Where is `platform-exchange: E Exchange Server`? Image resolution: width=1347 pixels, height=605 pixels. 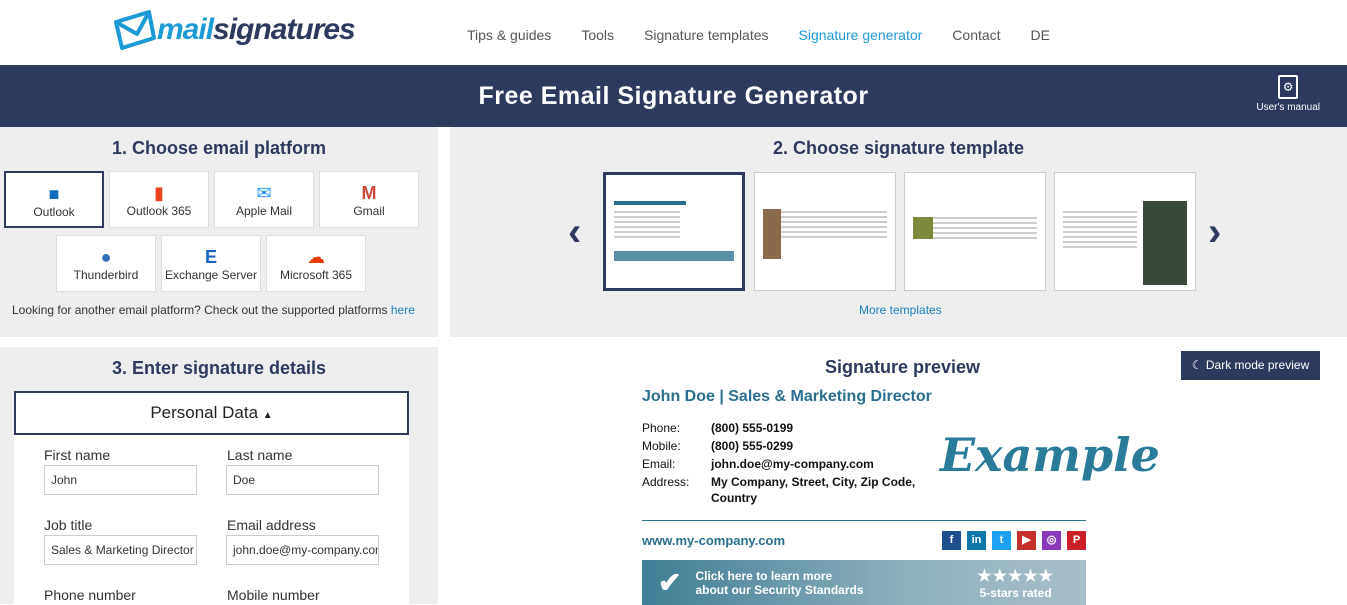
platform-exchange: E Exchange Server is located at coordinates (211, 263).